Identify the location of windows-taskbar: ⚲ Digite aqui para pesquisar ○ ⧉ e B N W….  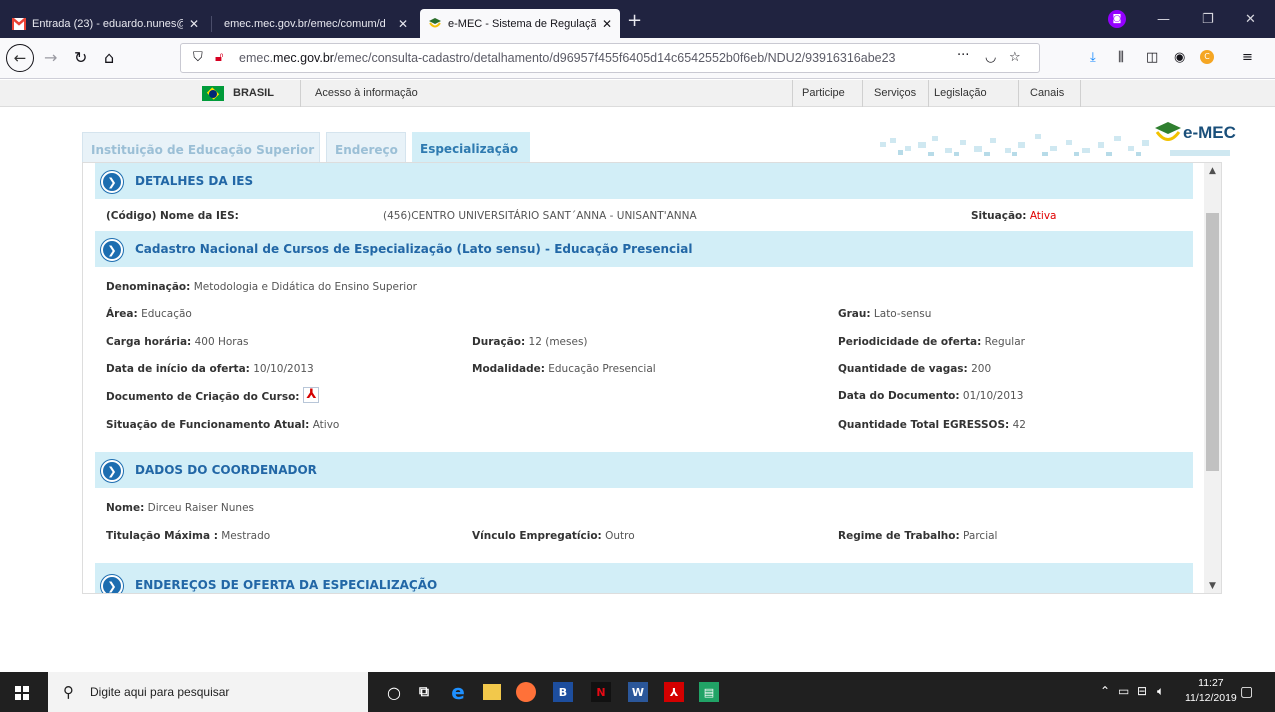
(637, 692).